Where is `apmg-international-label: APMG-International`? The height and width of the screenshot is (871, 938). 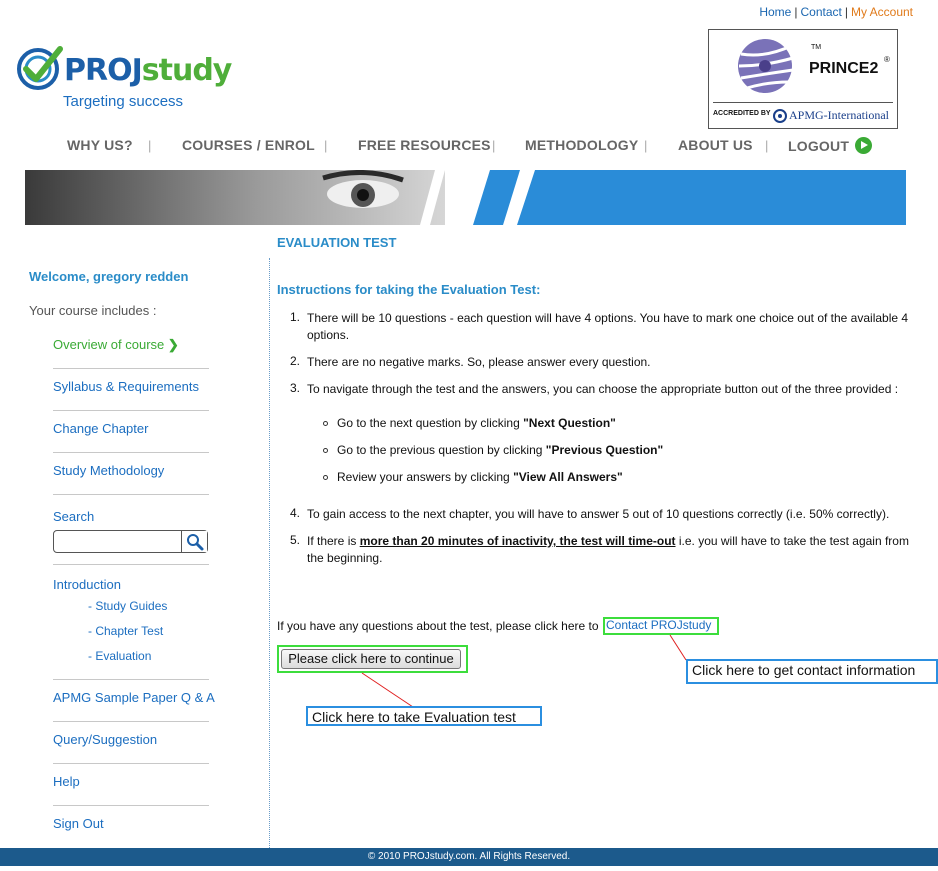
apmg-international-label: APMG-International is located at coordinates (839, 115).